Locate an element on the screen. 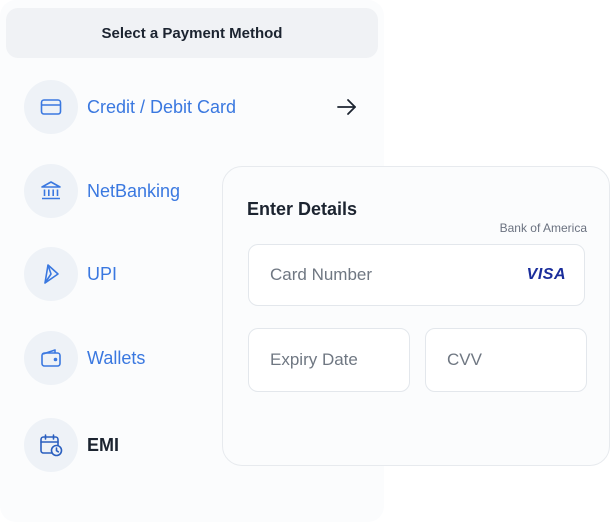 The image size is (612, 522). cvv-field: CVV is located at coordinates (506, 360).